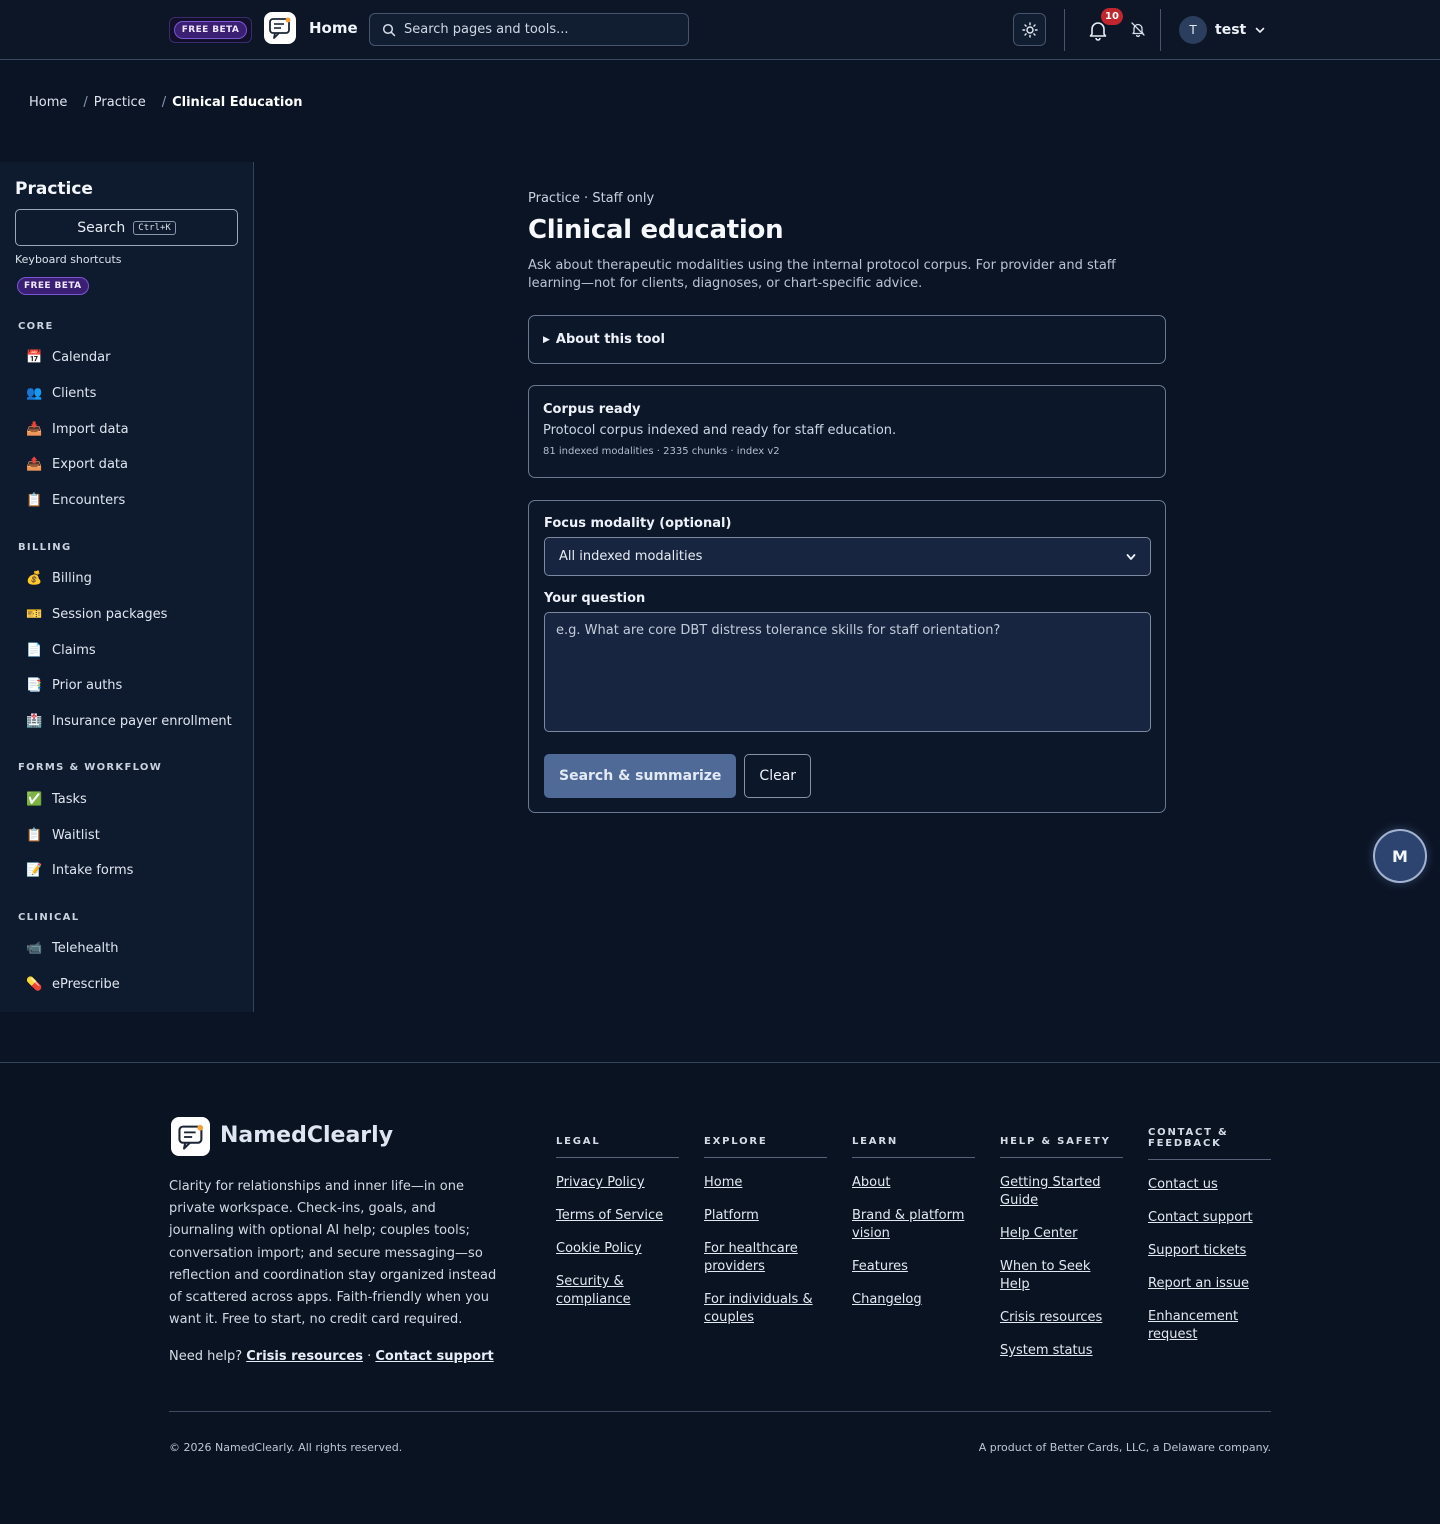 Image resolution: width=1440 pixels, height=1524 pixels. What do you see at coordinates (599, 1248) in the screenshot?
I see `footer-link: Cookie Policy` at bounding box center [599, 1248].